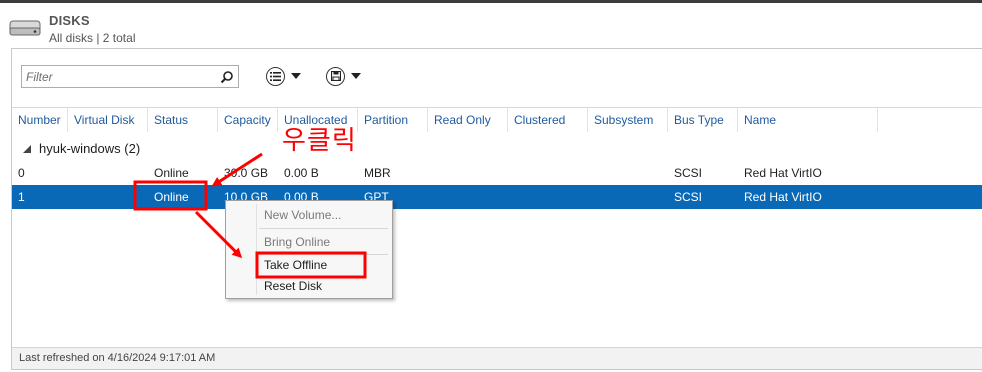 The image size is (982, 372). Describe the element at coordinates (92, 38) in the screenshot. I see `page-subtitle: All disks | 2 total` at that location.